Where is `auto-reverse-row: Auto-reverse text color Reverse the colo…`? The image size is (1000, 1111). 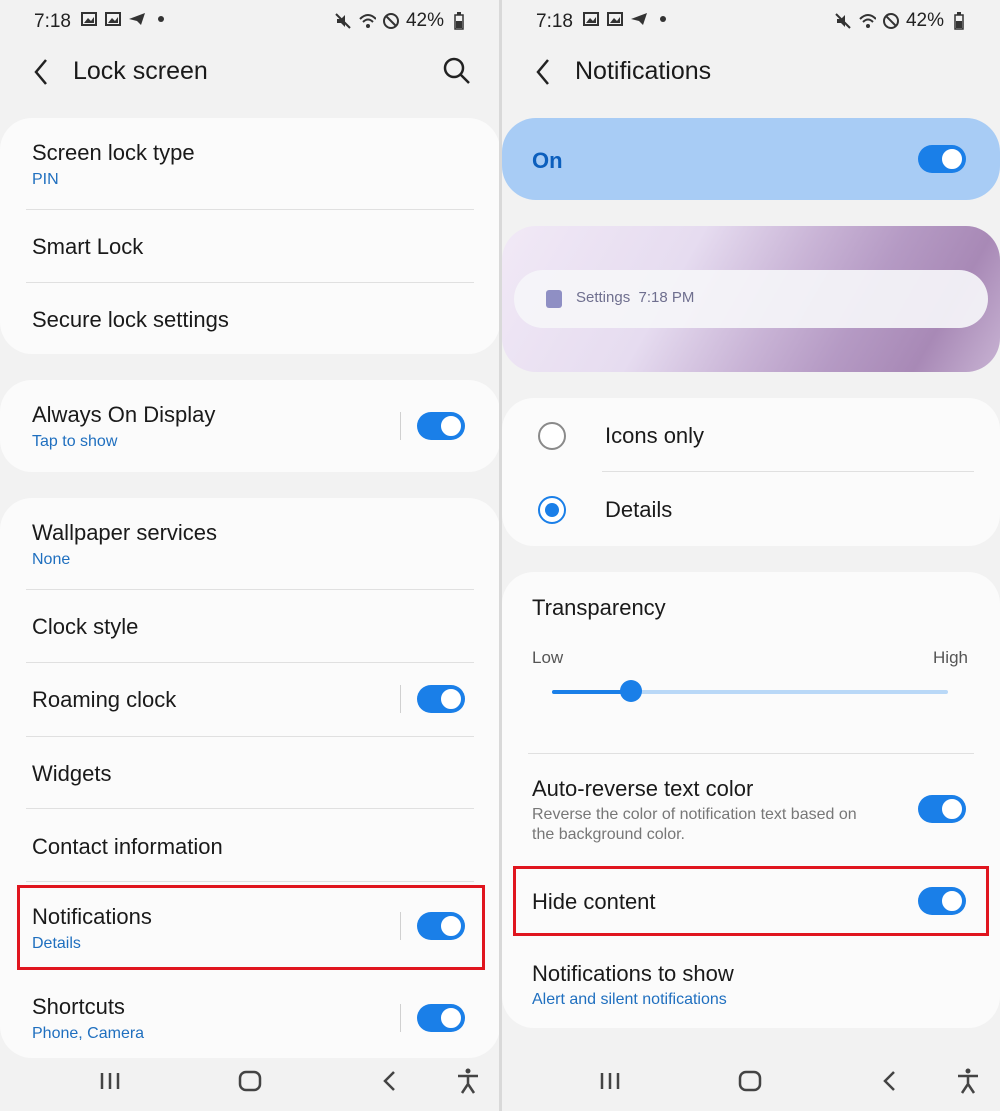 auto-reverse-row: Auto-reverse text color Reverse the colo… is located at coordinates (751, 804).